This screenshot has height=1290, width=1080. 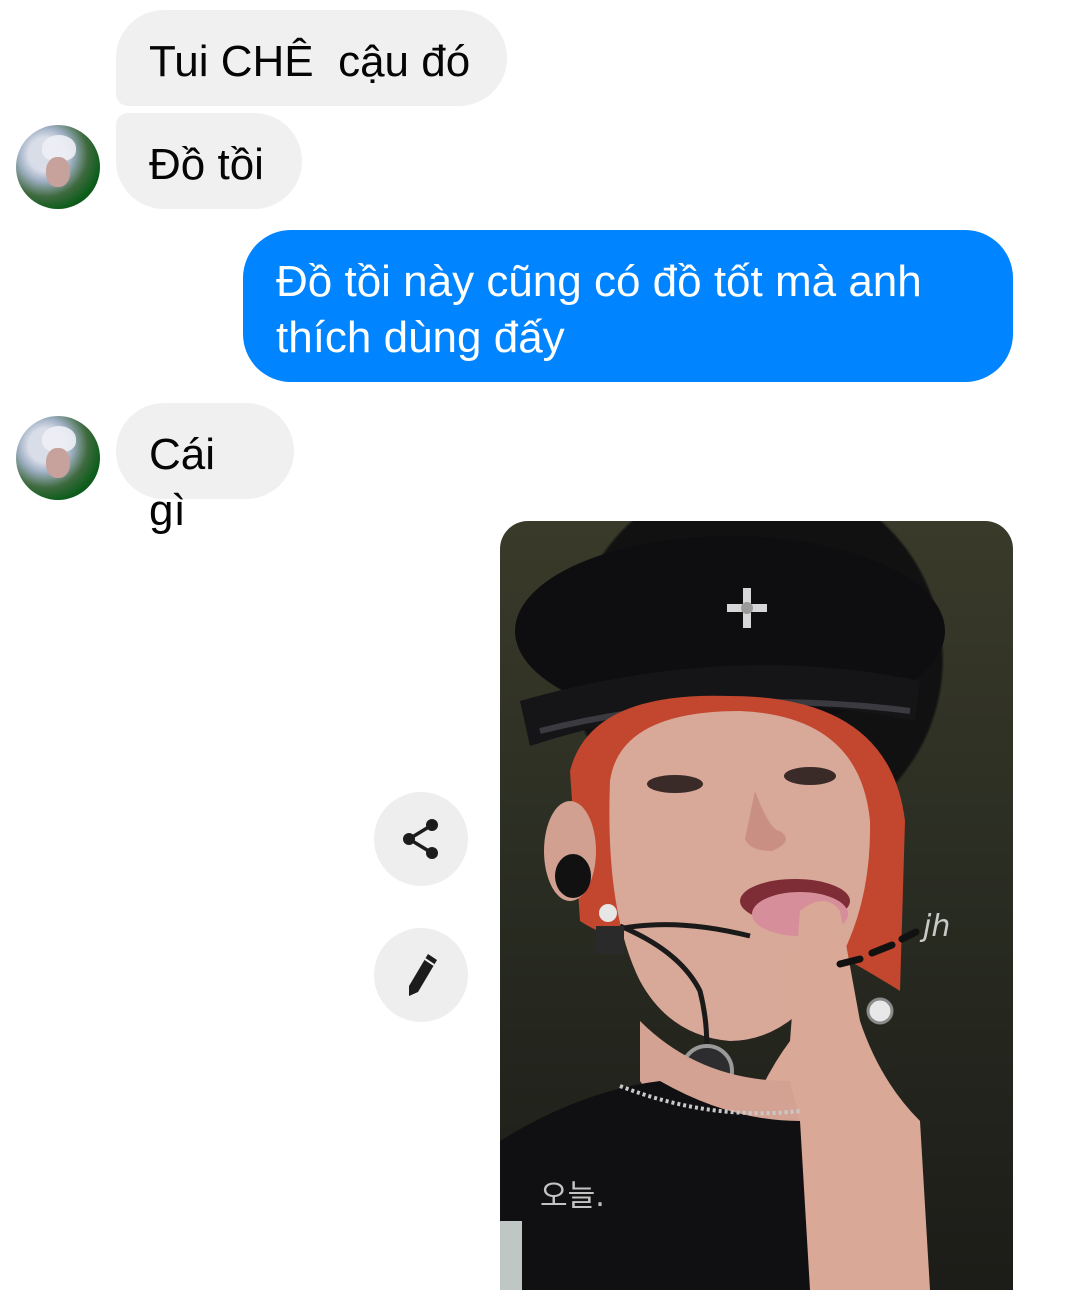 What do you see at coordinates (572, 1196) in the screenshot?
I see `photo-watermark: 오늘.` at bounding box center [572, 1196].